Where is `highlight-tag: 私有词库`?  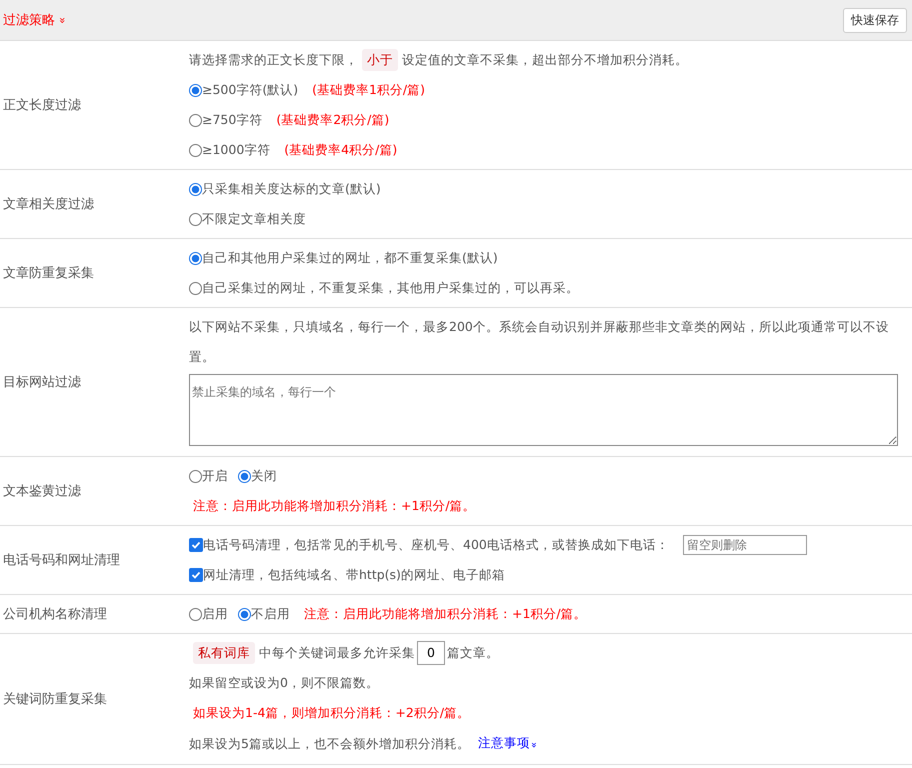 highlight-tag: 私有词库 is located at coordinates (224, 653).